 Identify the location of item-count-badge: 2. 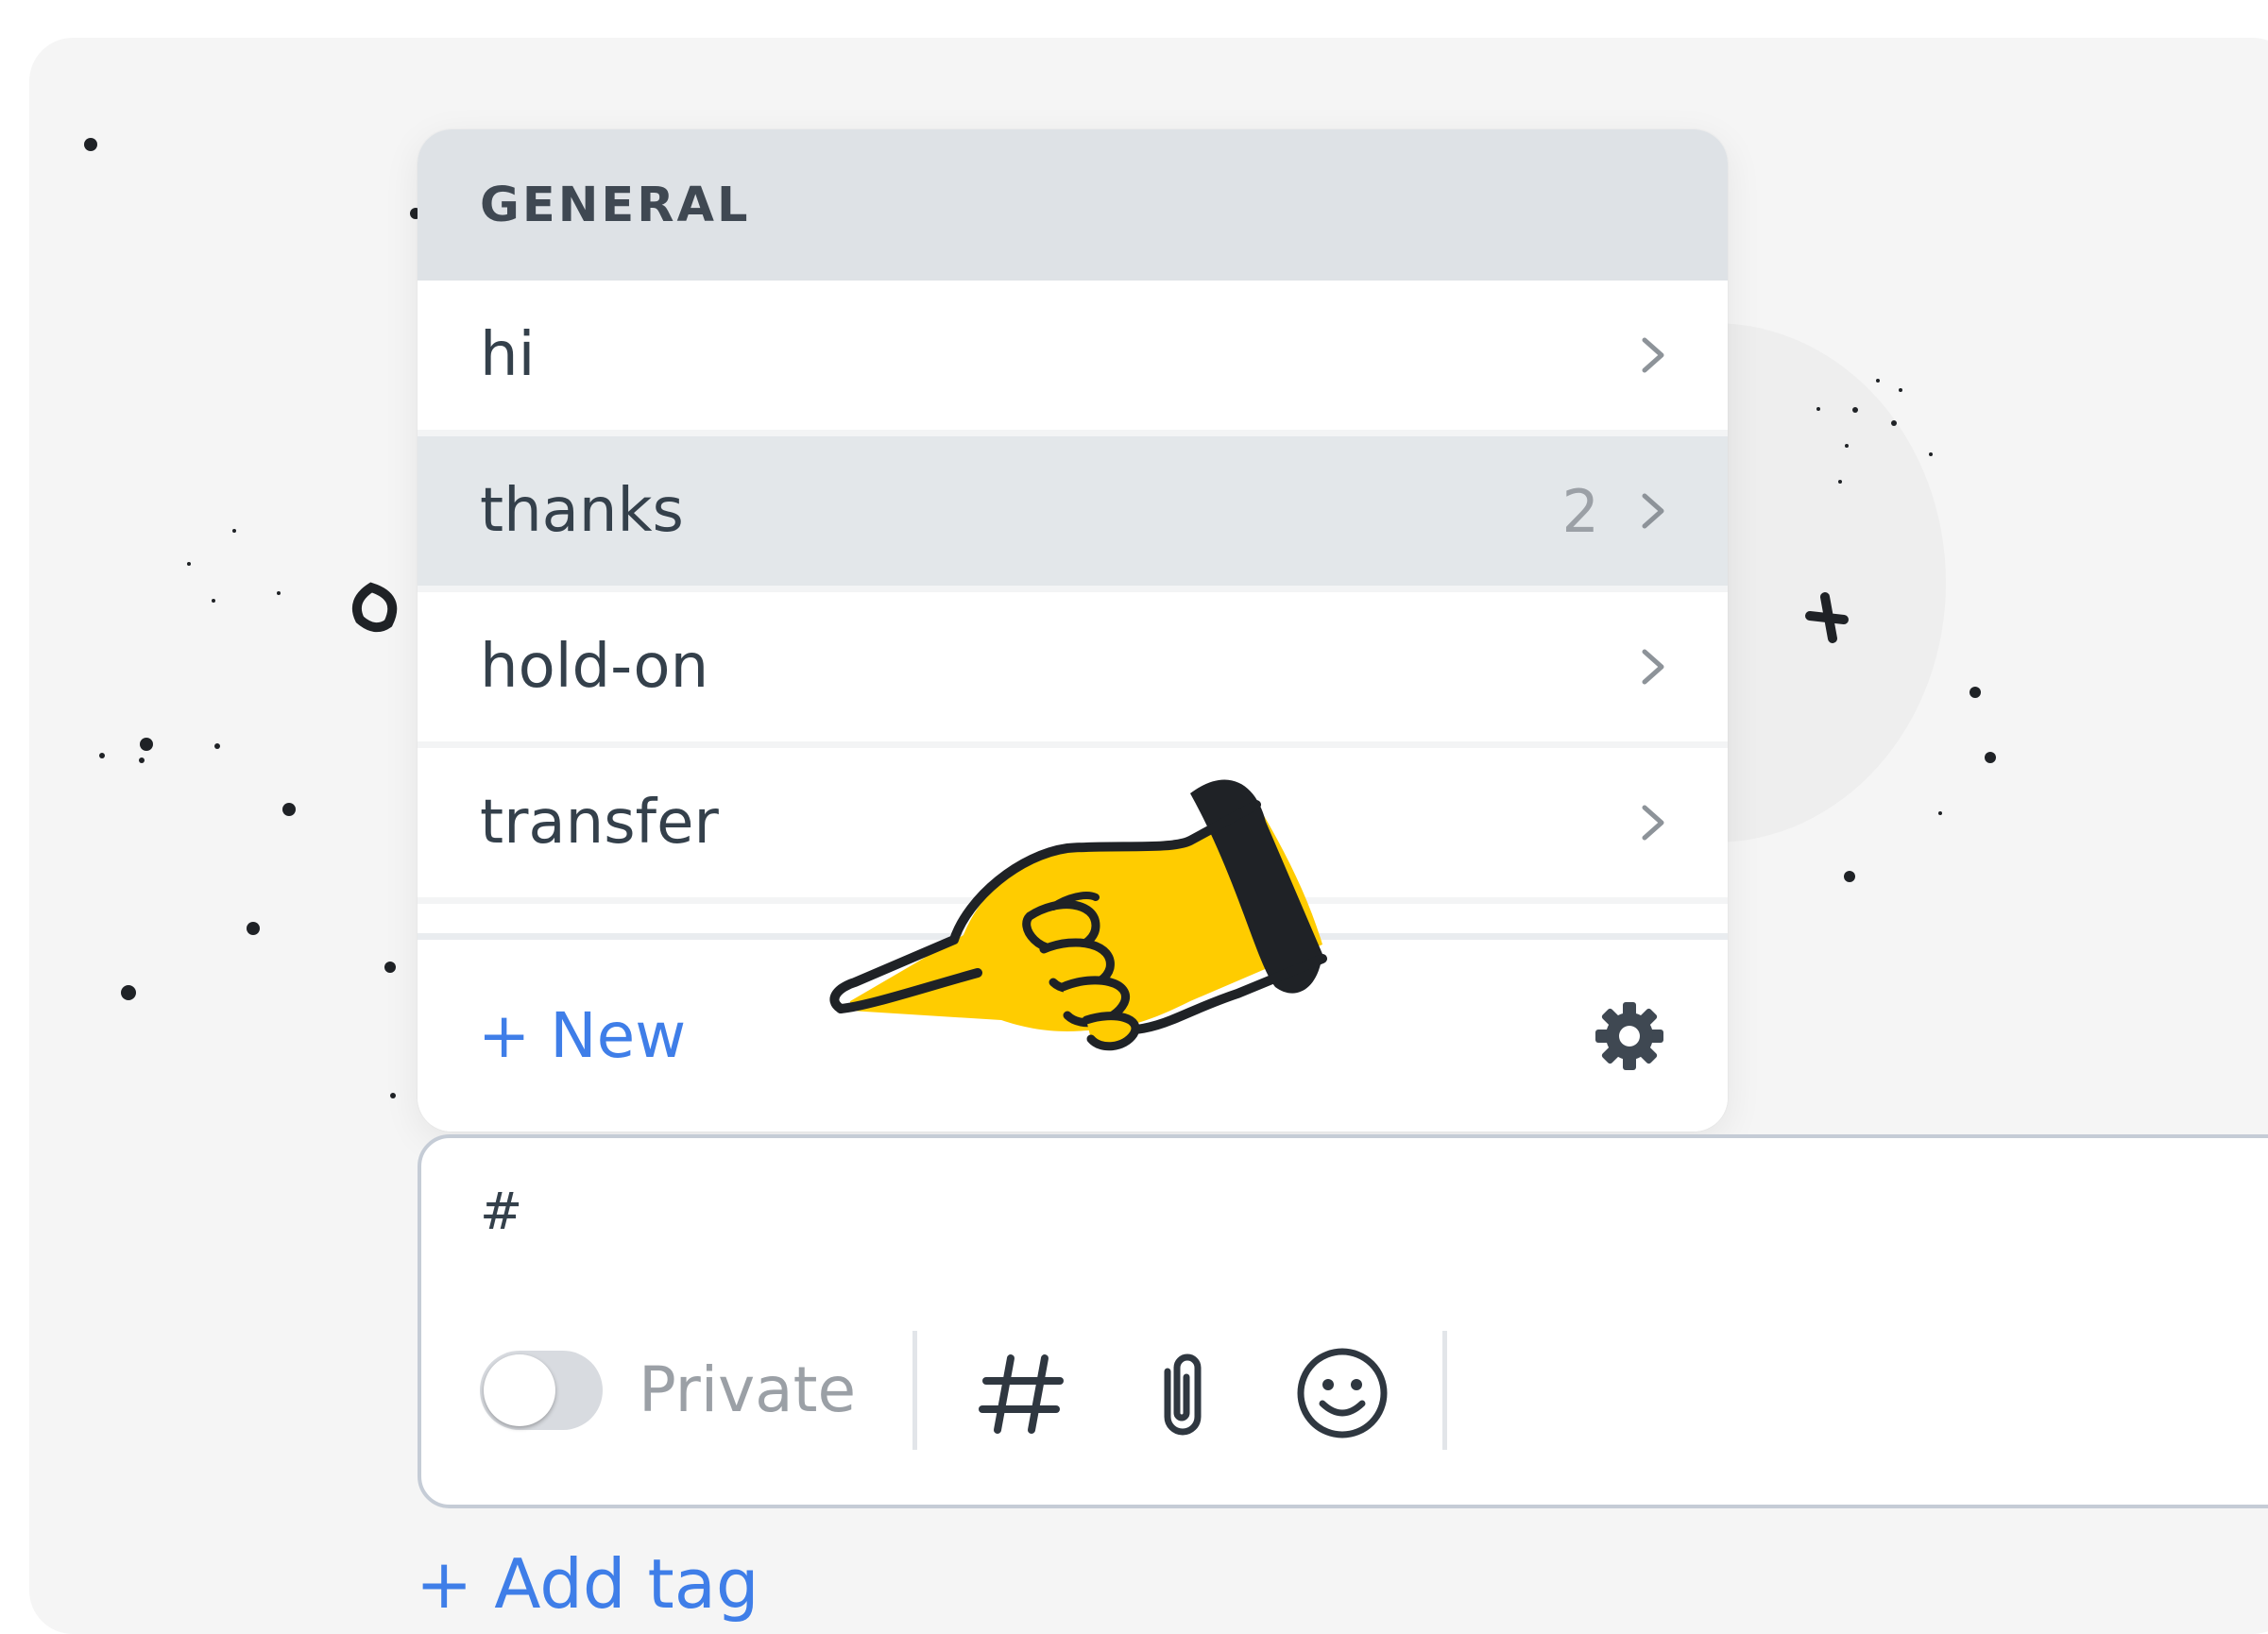
(1580, 511).